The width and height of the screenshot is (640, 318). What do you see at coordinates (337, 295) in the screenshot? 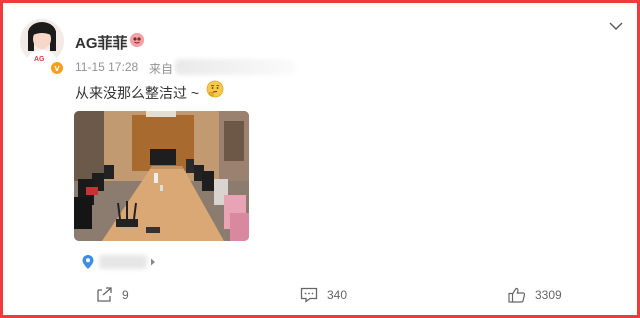
I see `comment-count: 340` at bounding box center [337, 295].